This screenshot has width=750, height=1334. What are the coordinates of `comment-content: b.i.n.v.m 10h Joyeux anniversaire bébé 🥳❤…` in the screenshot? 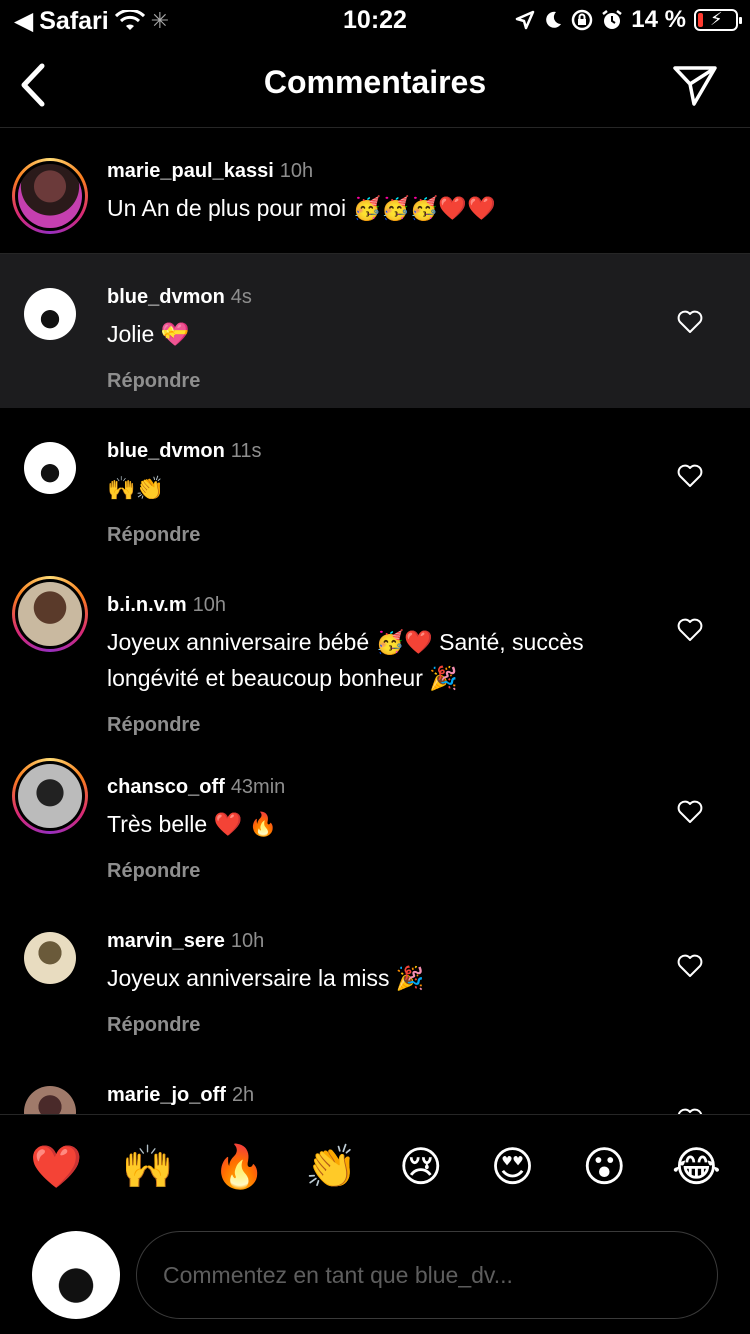 It's located at (373, 664).